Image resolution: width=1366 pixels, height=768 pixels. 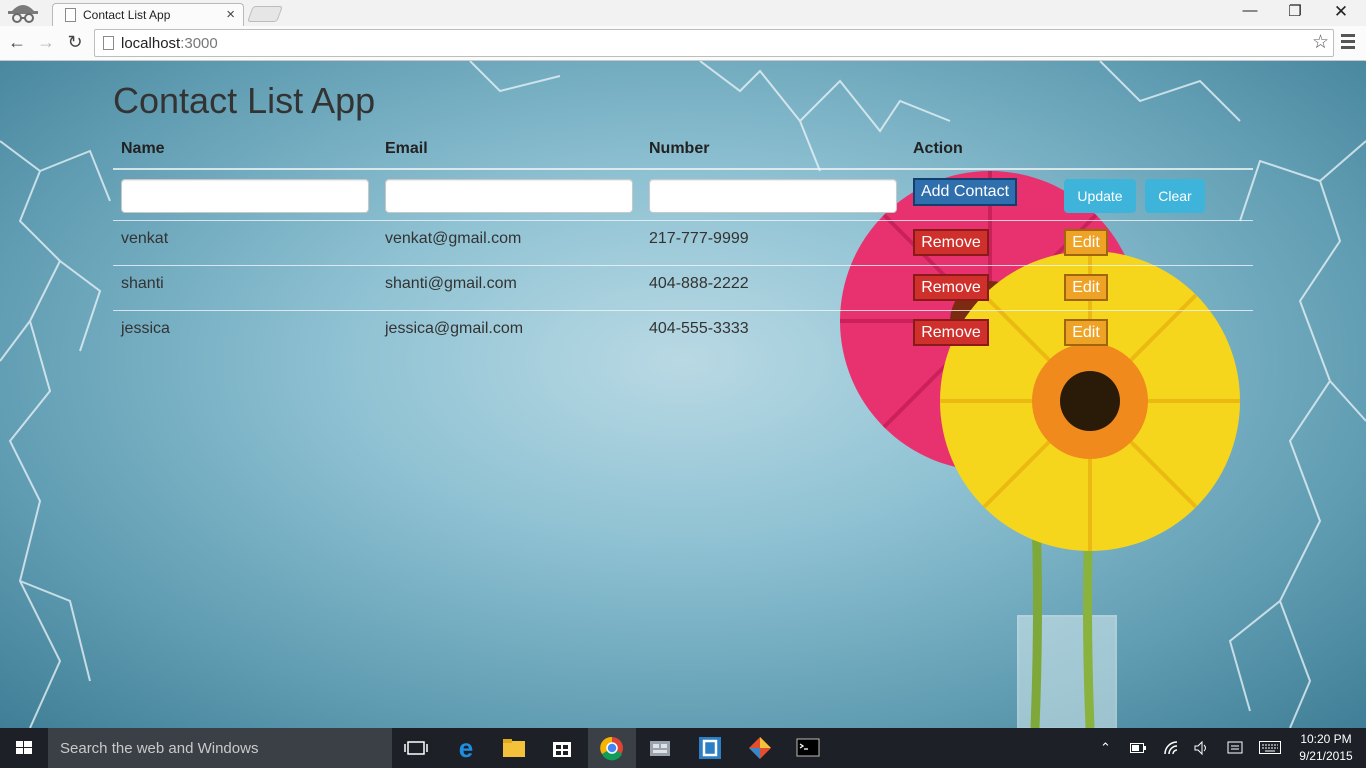 I want to click on browser-toolbar: ← → ↻ localhost:3000 ☆, so click(x=683, y=43).